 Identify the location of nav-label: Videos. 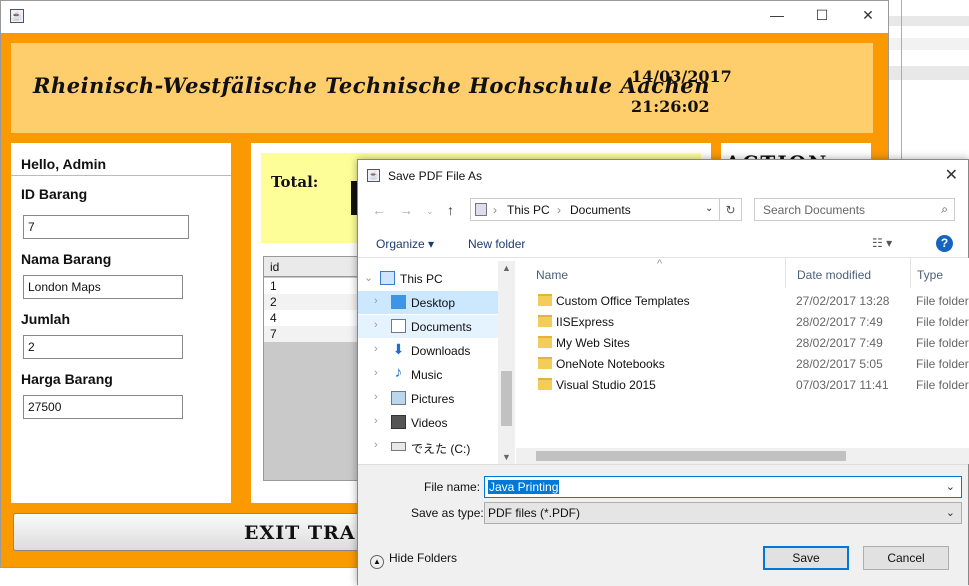
(429, 423).